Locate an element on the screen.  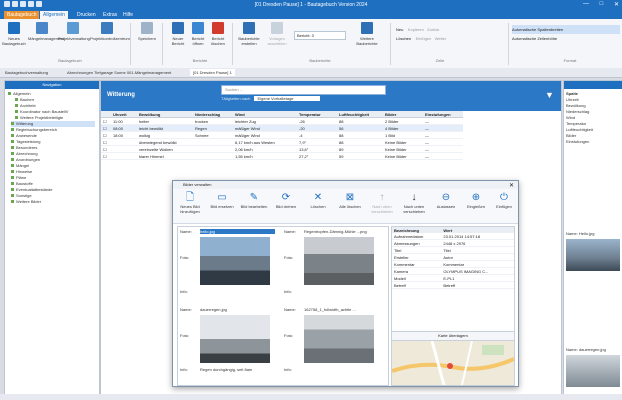
prop-row: Einstufungen is located at coordinates (577, 141).